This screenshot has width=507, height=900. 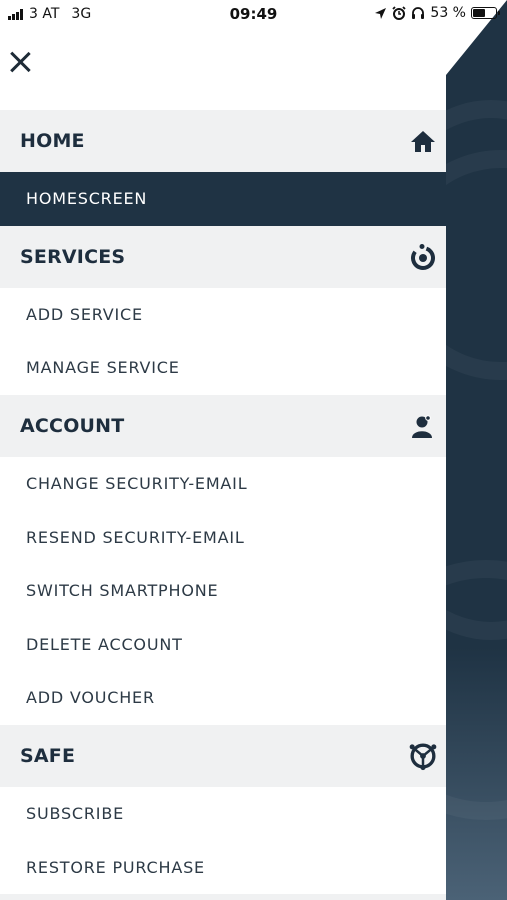 I want to click on menu-item-delete-account: DELETE ACCOUNT, so click(x=223, y=644).